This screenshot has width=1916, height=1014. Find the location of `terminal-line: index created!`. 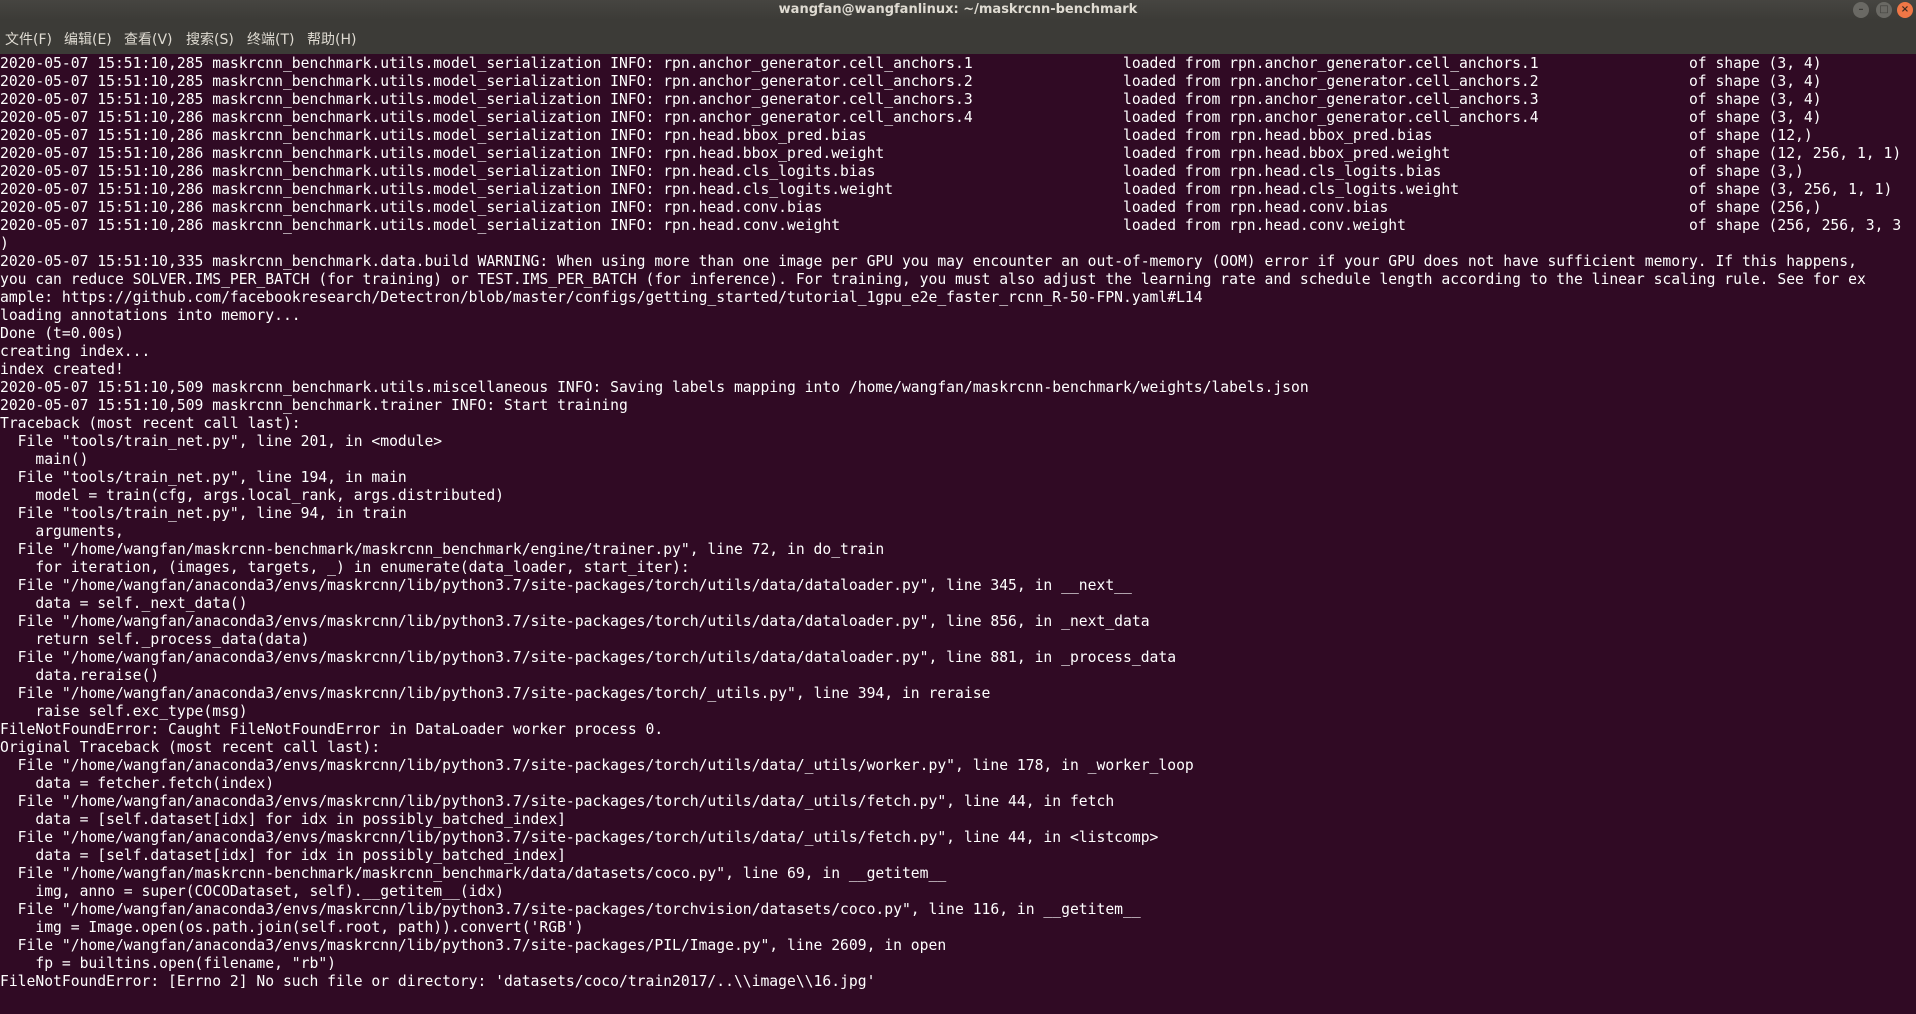

terminal-line: index created! is located at coordinates (62, 369).